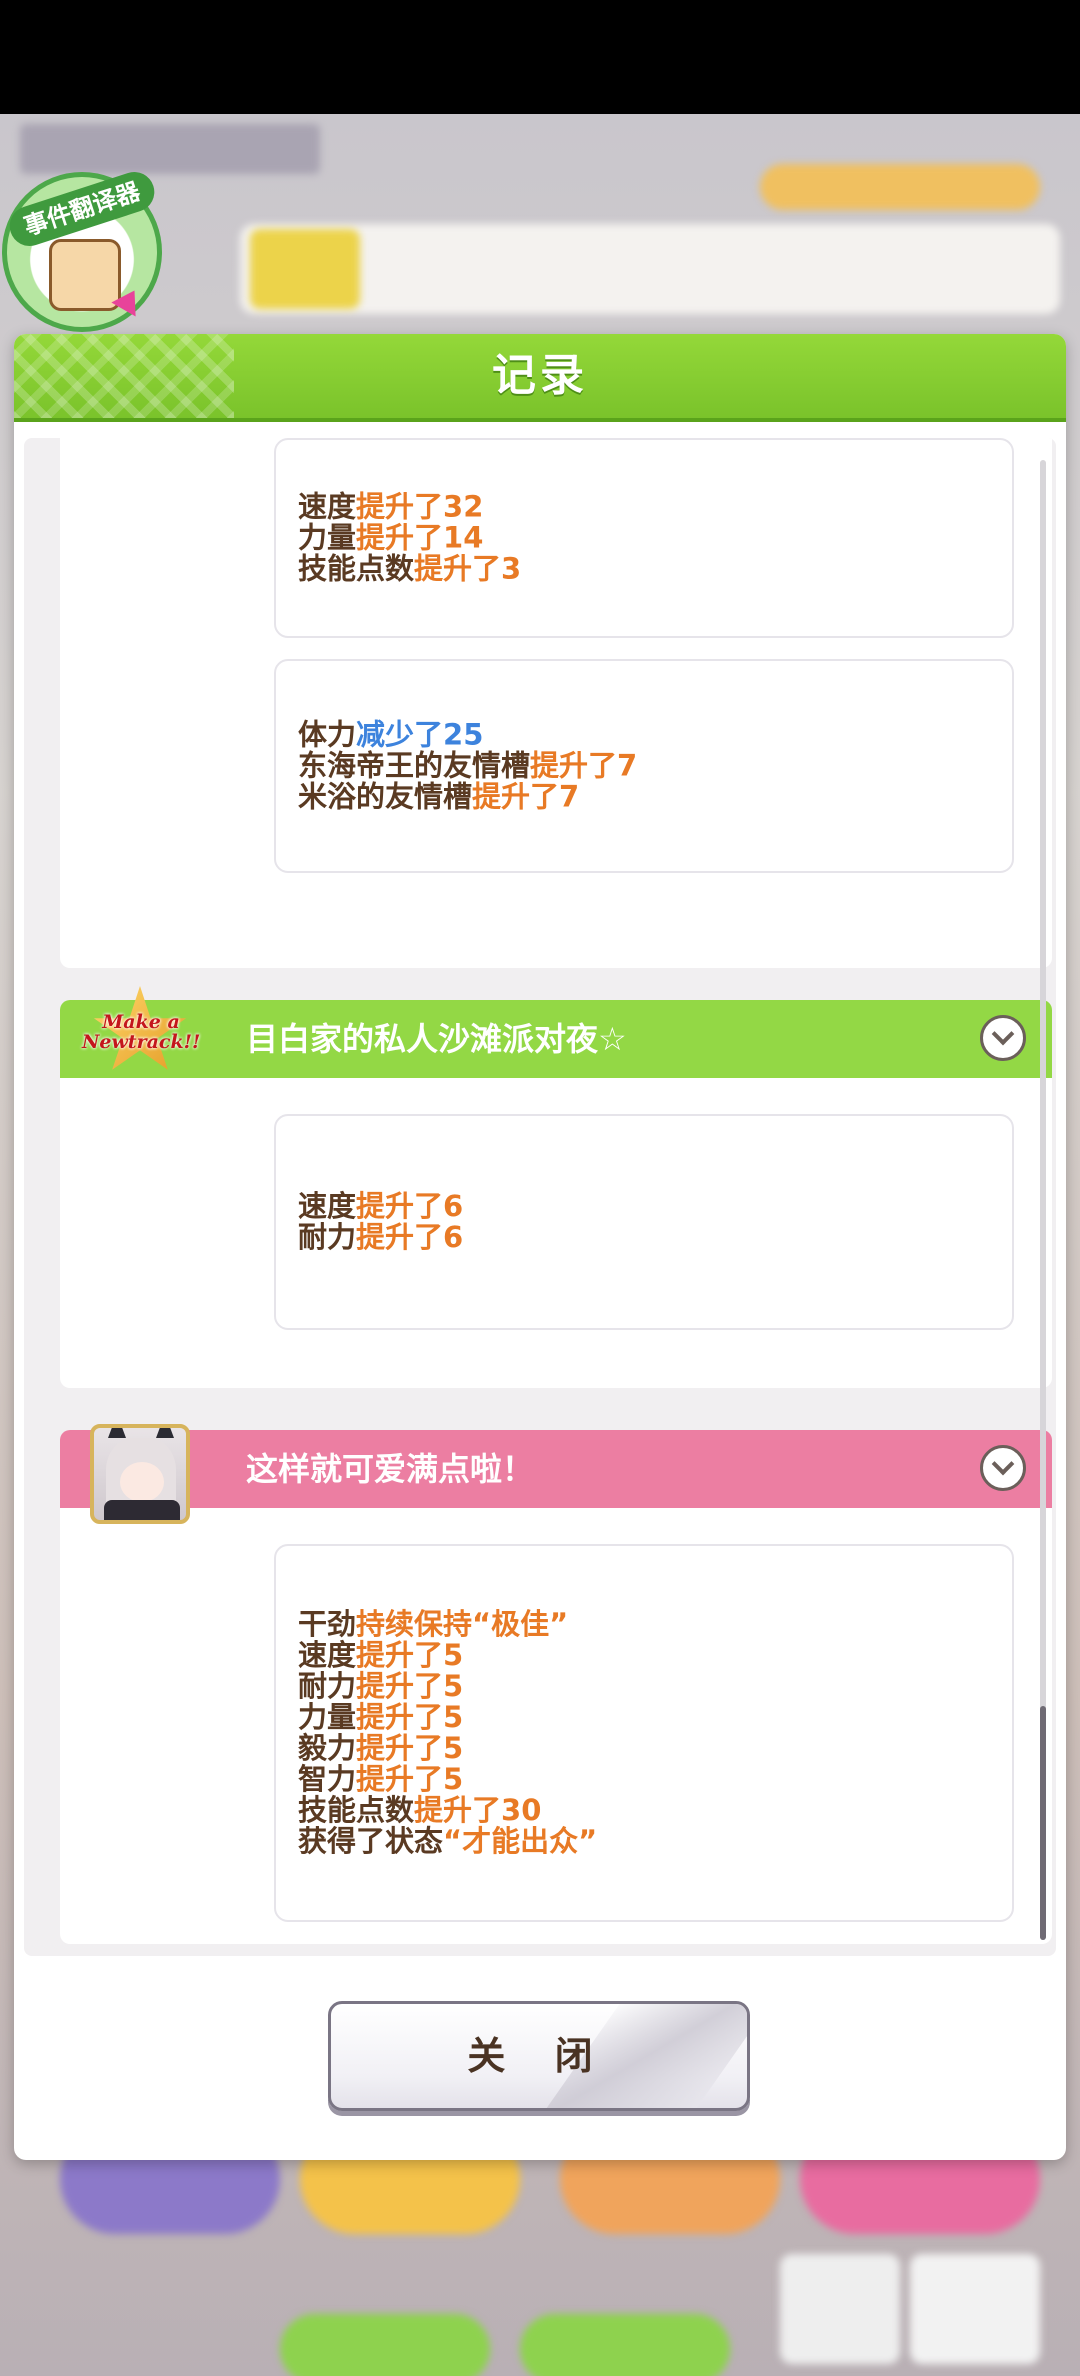  I want to click on dialog-title: 记录, so click(540, 375).